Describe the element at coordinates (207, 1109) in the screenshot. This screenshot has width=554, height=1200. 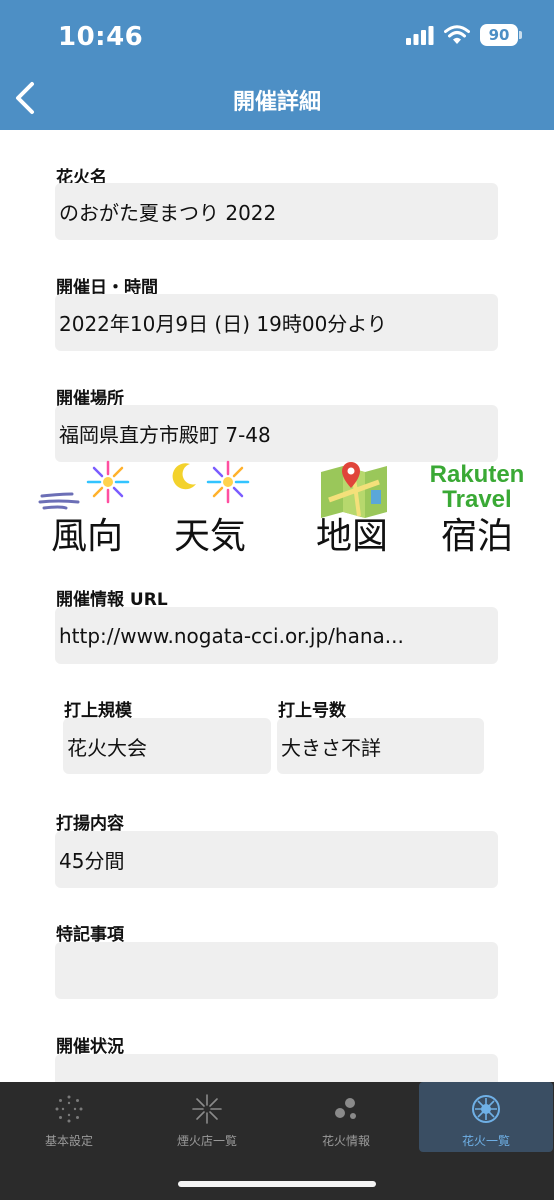
I see `firework-burst-icon` at that location.